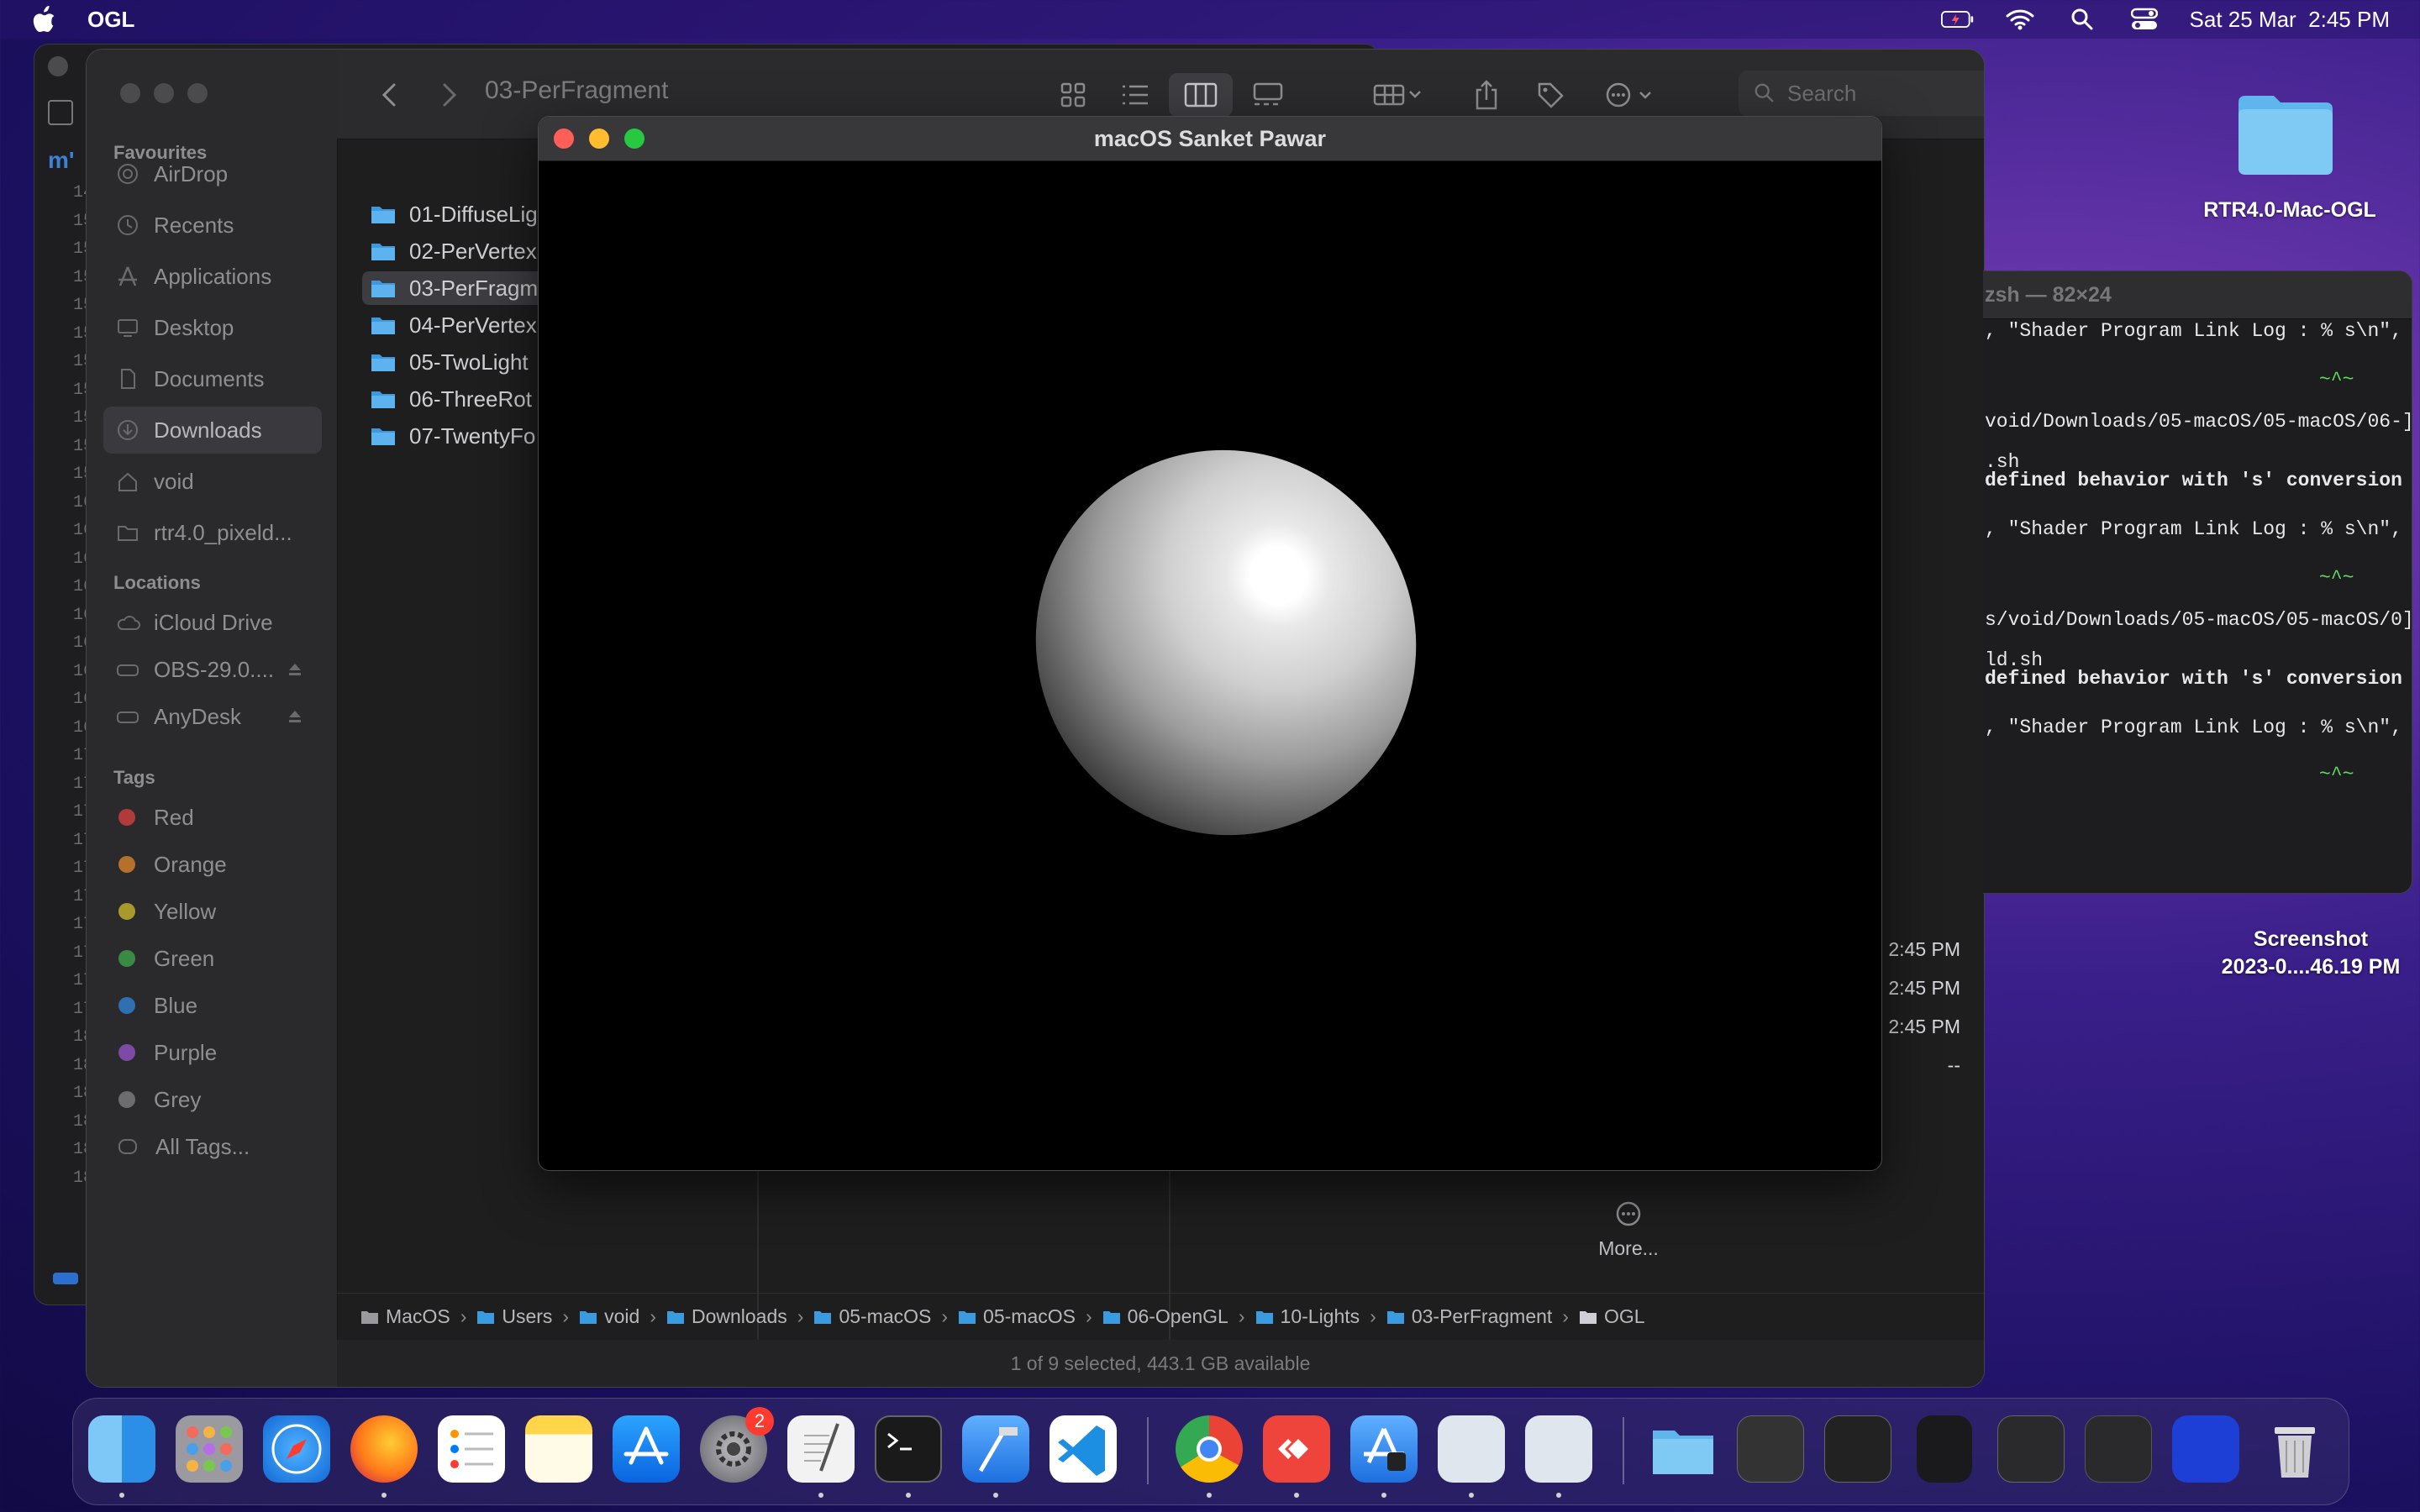  I want to click on anydesk-dock-icon, so click(1296, 1449).